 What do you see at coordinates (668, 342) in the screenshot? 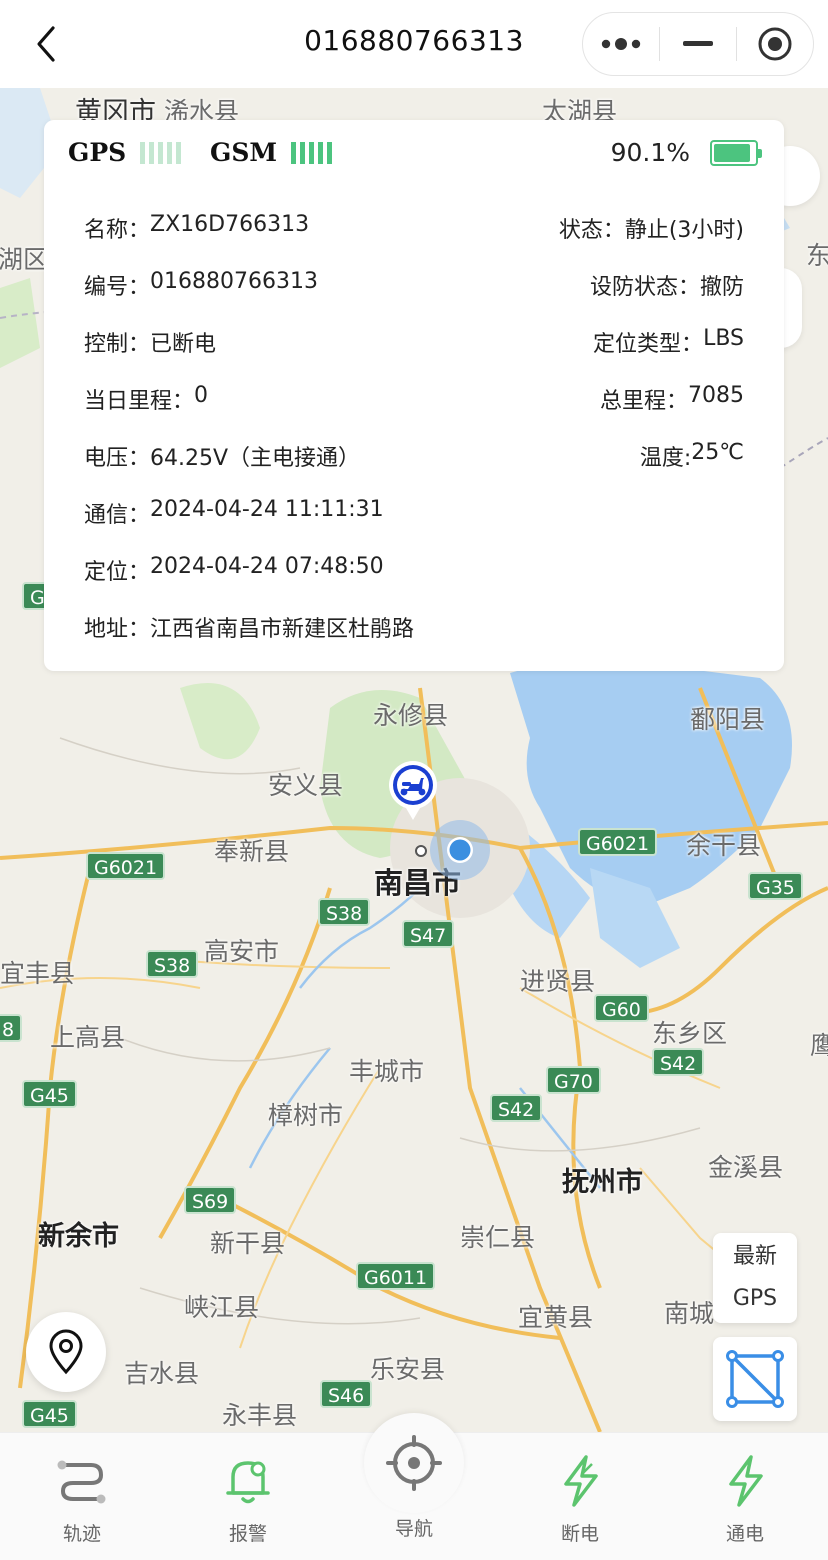
I see `loc-type-field: 定位类型： LBS` at bounding box center [668, 342].